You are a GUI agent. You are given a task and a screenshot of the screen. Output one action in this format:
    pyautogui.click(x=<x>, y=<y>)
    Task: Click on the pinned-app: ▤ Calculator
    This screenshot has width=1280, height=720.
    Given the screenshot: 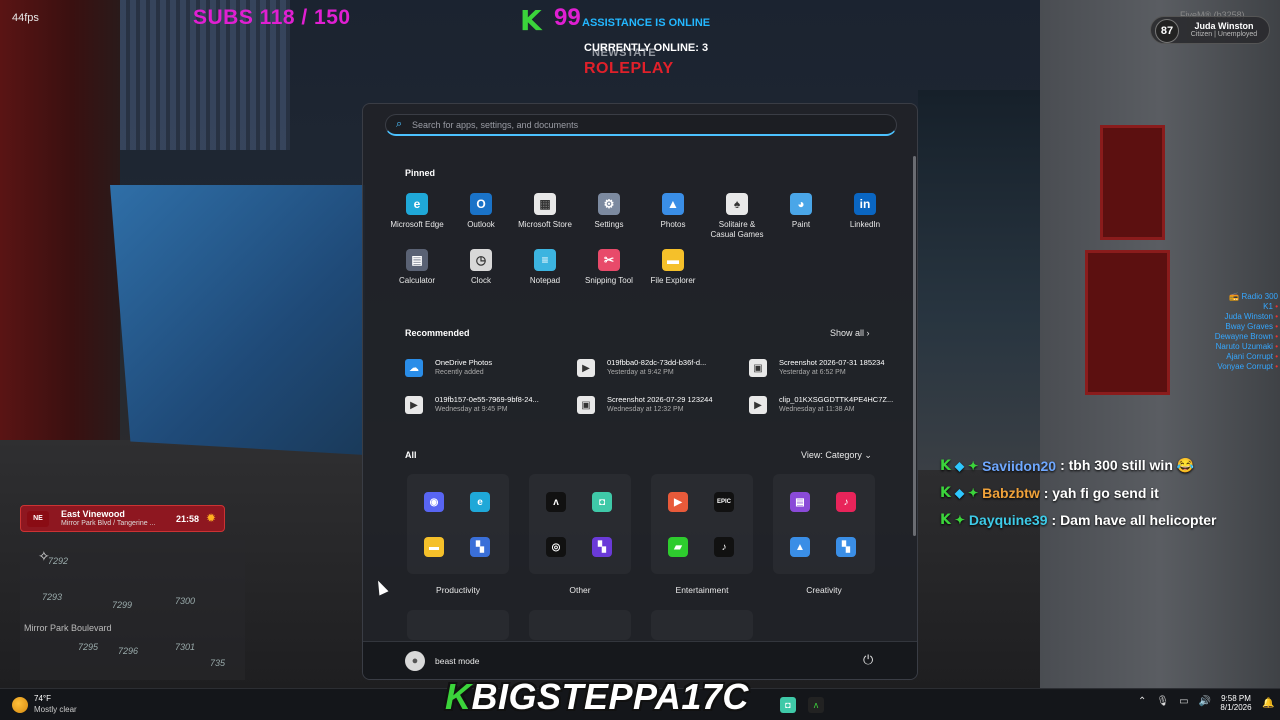 What is the action you would take?
    pyautogui.click(x=417, y=275)
    